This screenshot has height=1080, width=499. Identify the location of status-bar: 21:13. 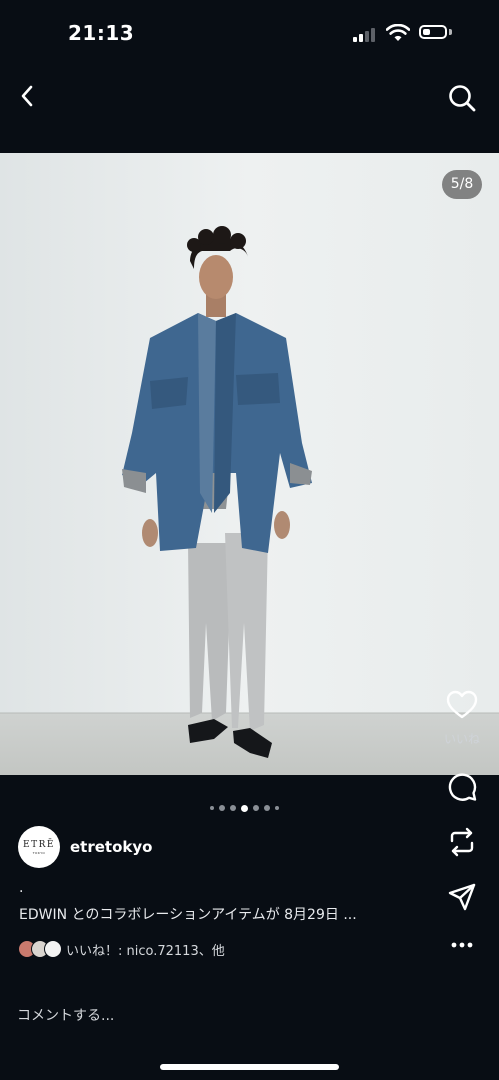
(249, 33).